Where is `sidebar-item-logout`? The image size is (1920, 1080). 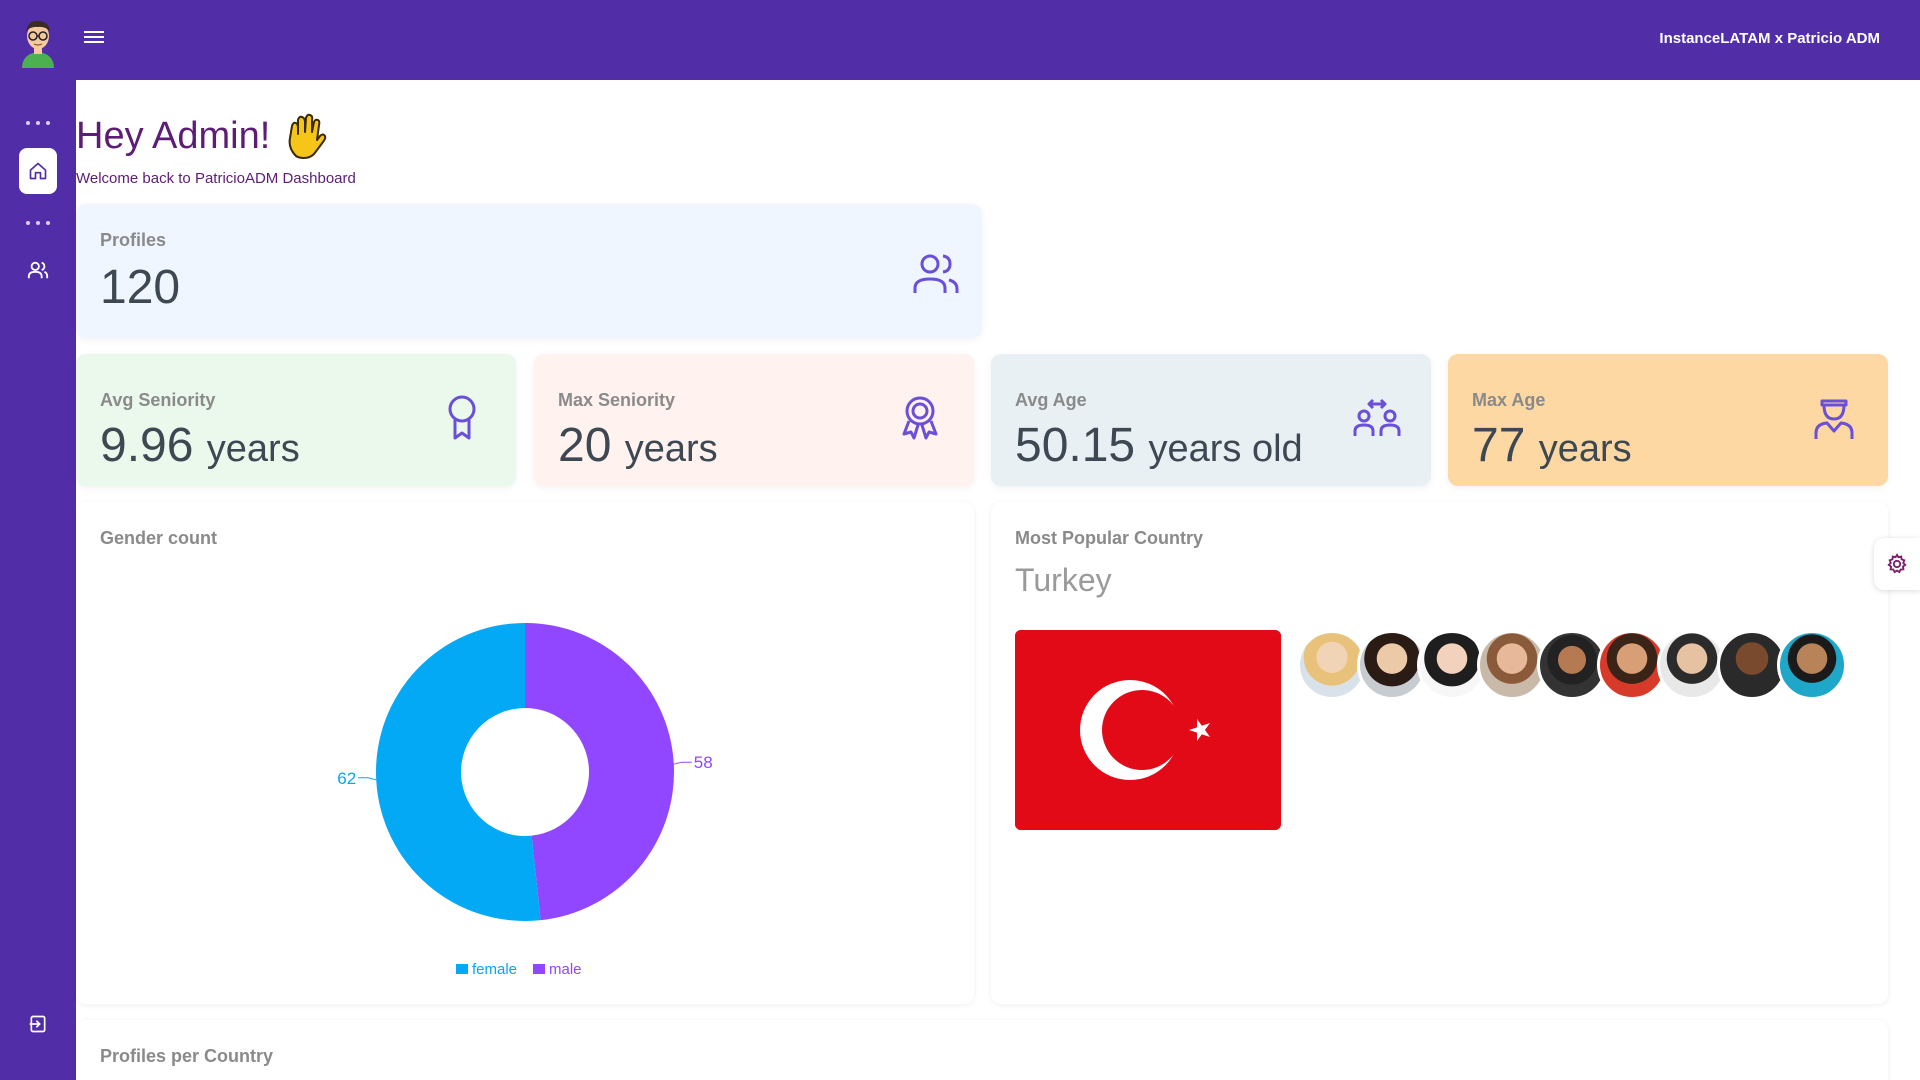 sidebar-item-logout is located at coordinates (38, 1024).